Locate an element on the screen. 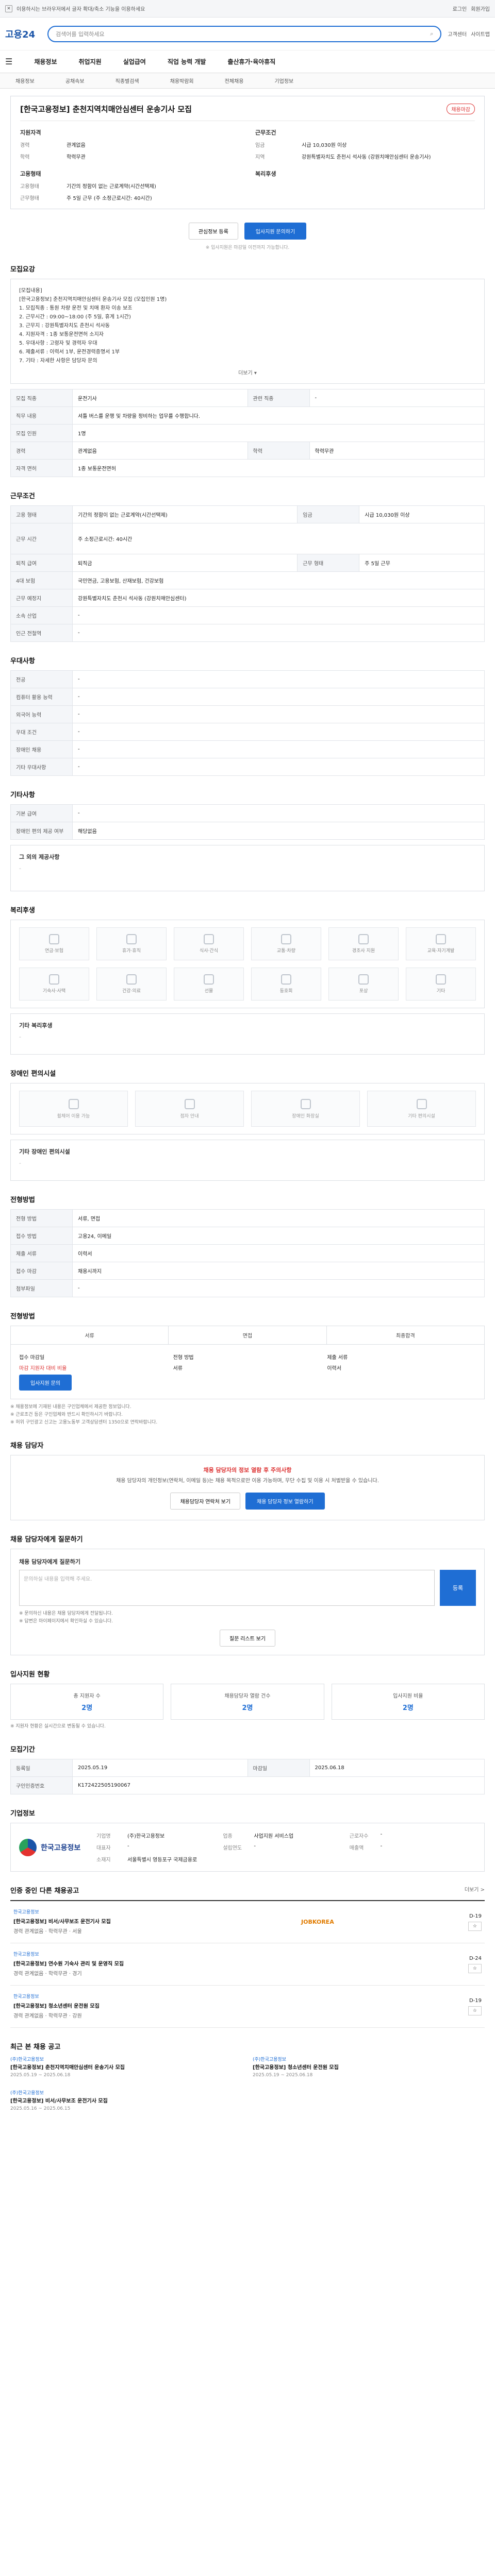 The width and height of the screenshot is (495, 2576). apply-note: ※ 채용정보에 기재된 내용은 구인업체에서 제공한 정보입니다. is located at coordinates (70, 1407).